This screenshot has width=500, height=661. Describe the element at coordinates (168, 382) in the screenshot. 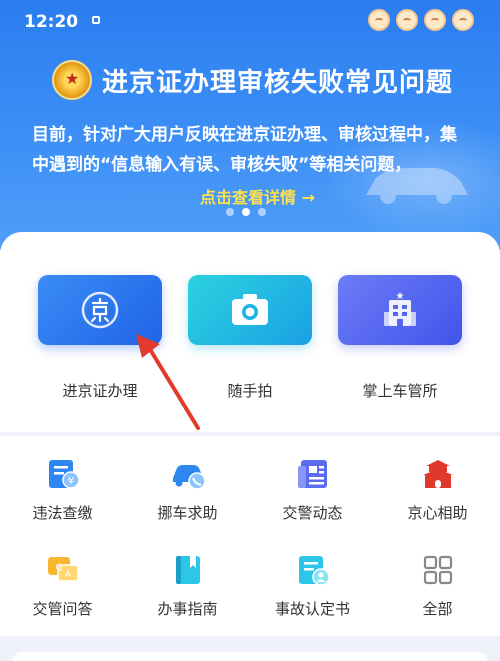

I see `red-pointer-arrow` at that location.